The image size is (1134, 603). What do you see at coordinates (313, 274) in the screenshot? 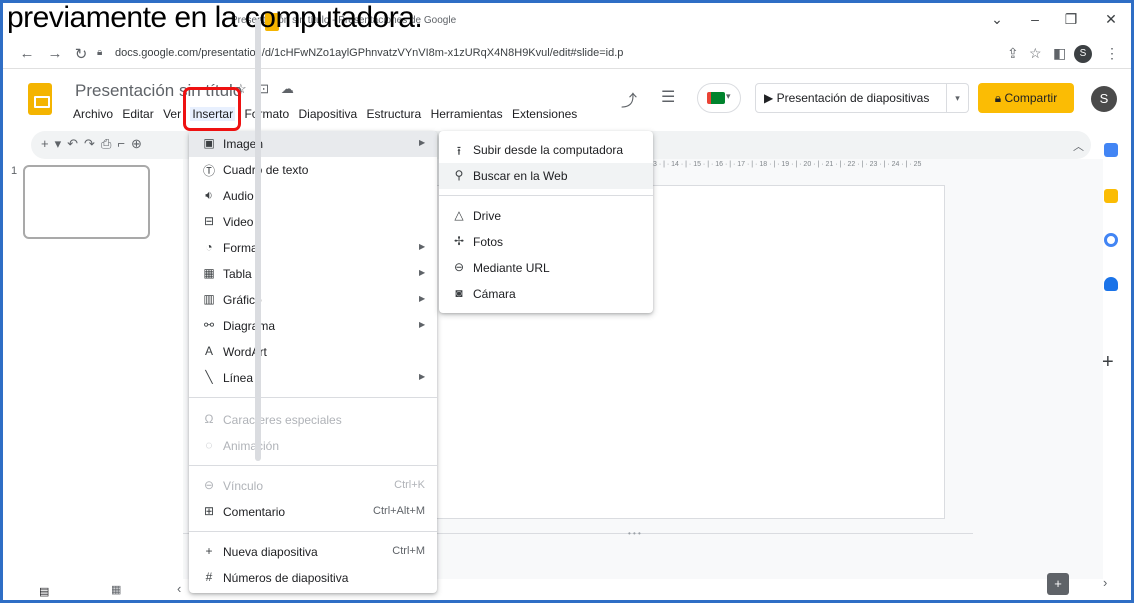
I see `menu-item-tabla: ▦ Tabla ▶` at bounding box center [313, 274].